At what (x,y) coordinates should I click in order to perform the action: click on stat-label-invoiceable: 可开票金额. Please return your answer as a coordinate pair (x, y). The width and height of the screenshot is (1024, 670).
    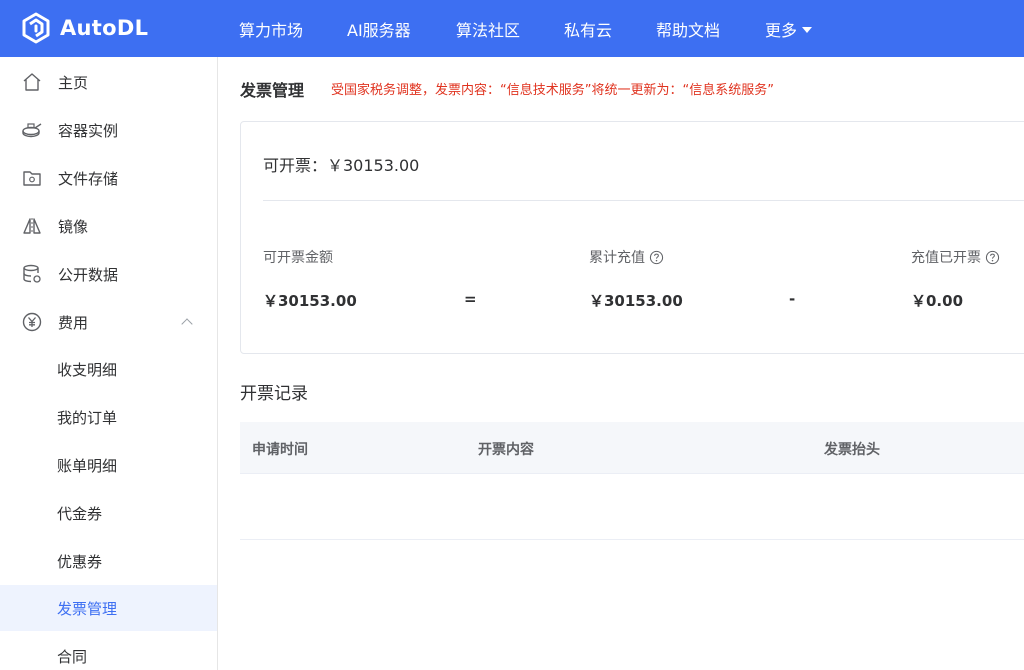
    Looking at the image, I should click on (298, 257).